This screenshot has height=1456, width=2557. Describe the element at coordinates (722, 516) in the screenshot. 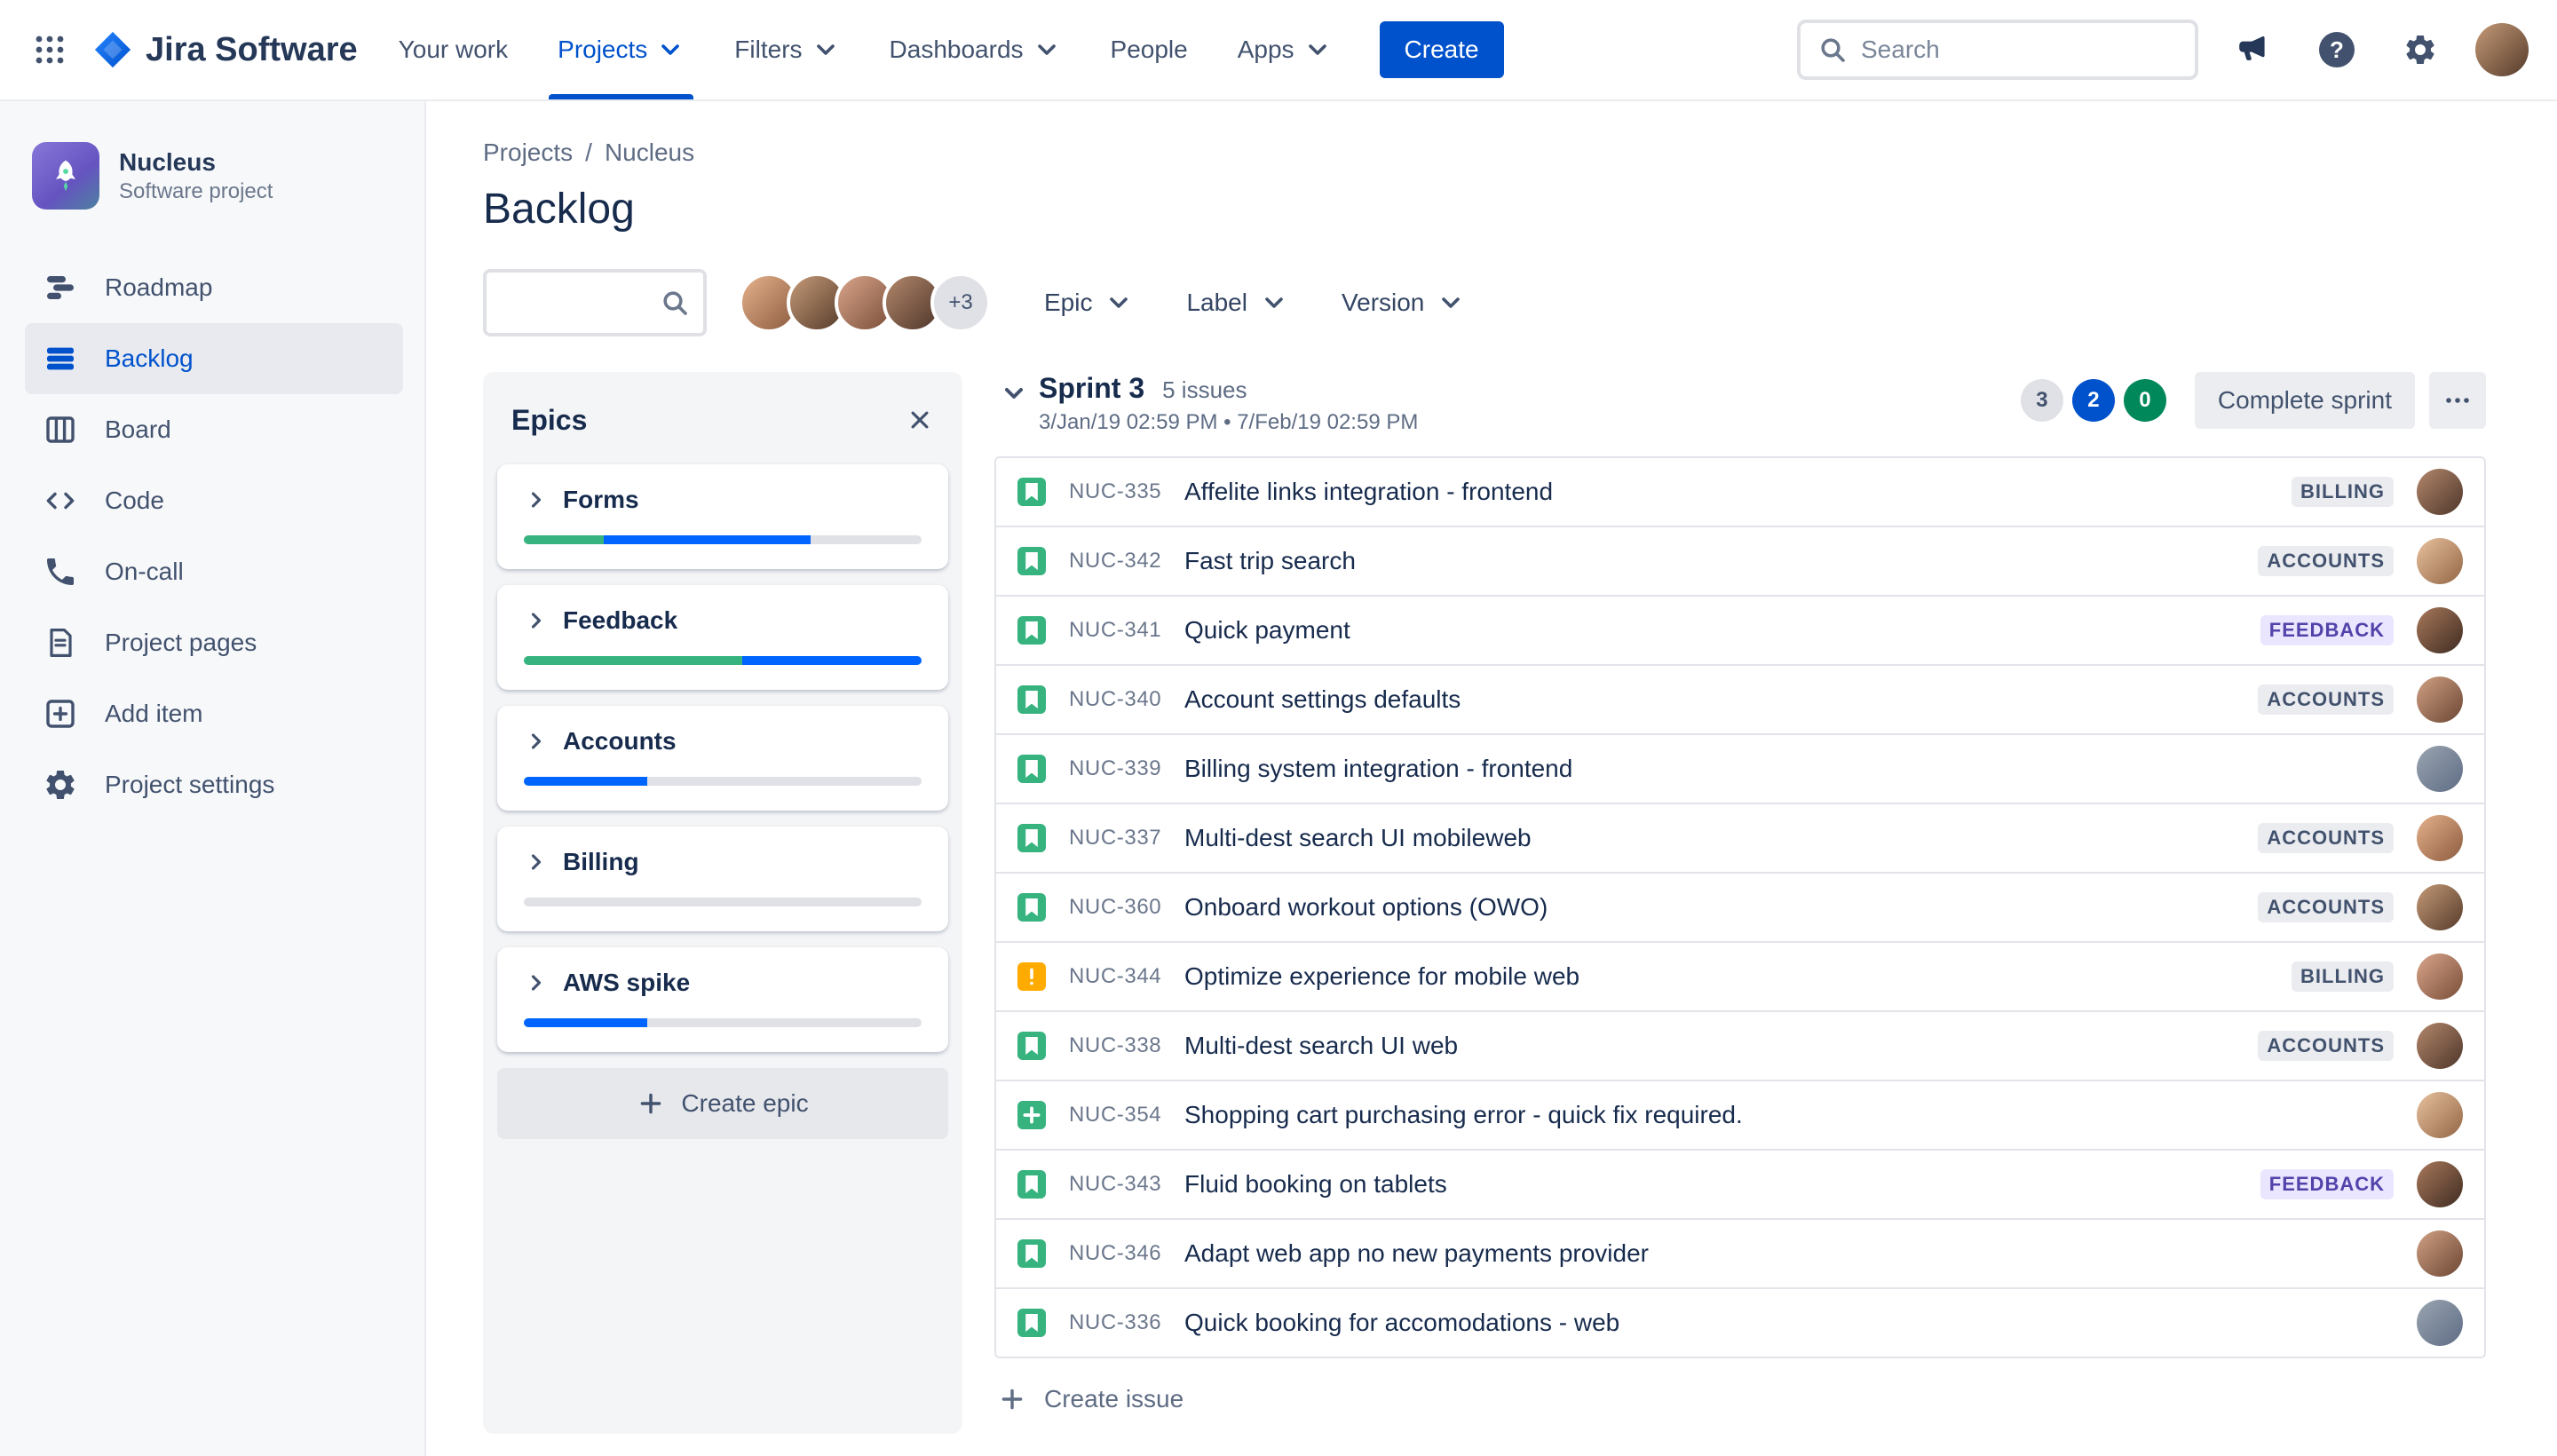

I see `epic-card-forms: Forms` at that location.